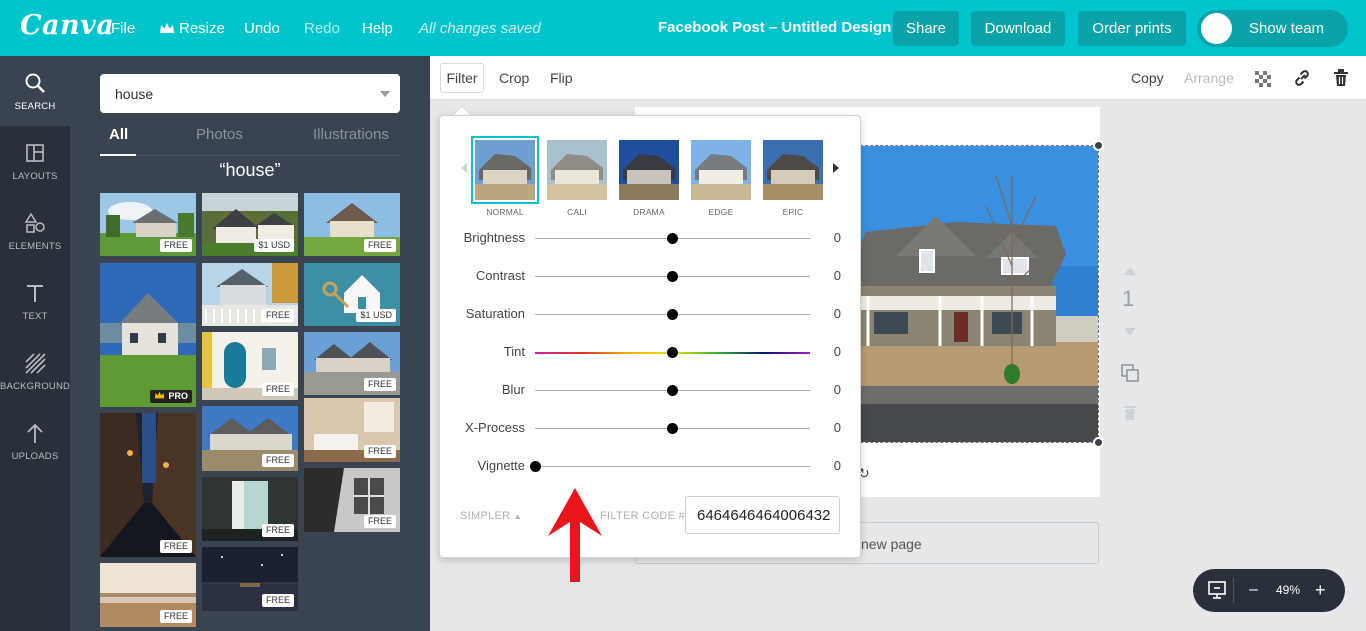 Image resolution: width=1366 pixels, height=631 pixels. Describe the element at coordinates (34, 222) in the screenshot. I see `elements-icon` at that location.